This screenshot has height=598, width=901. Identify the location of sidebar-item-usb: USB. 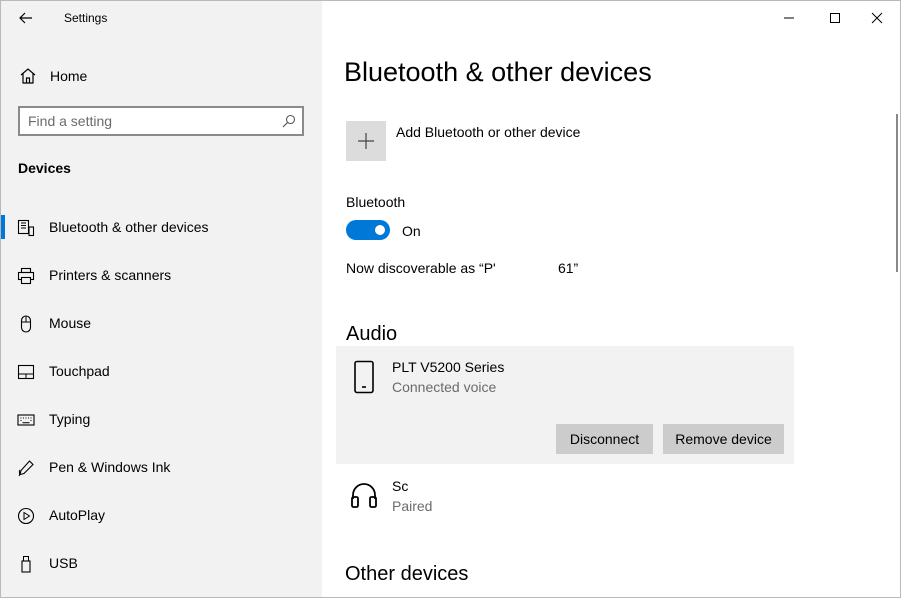
(161, 563).